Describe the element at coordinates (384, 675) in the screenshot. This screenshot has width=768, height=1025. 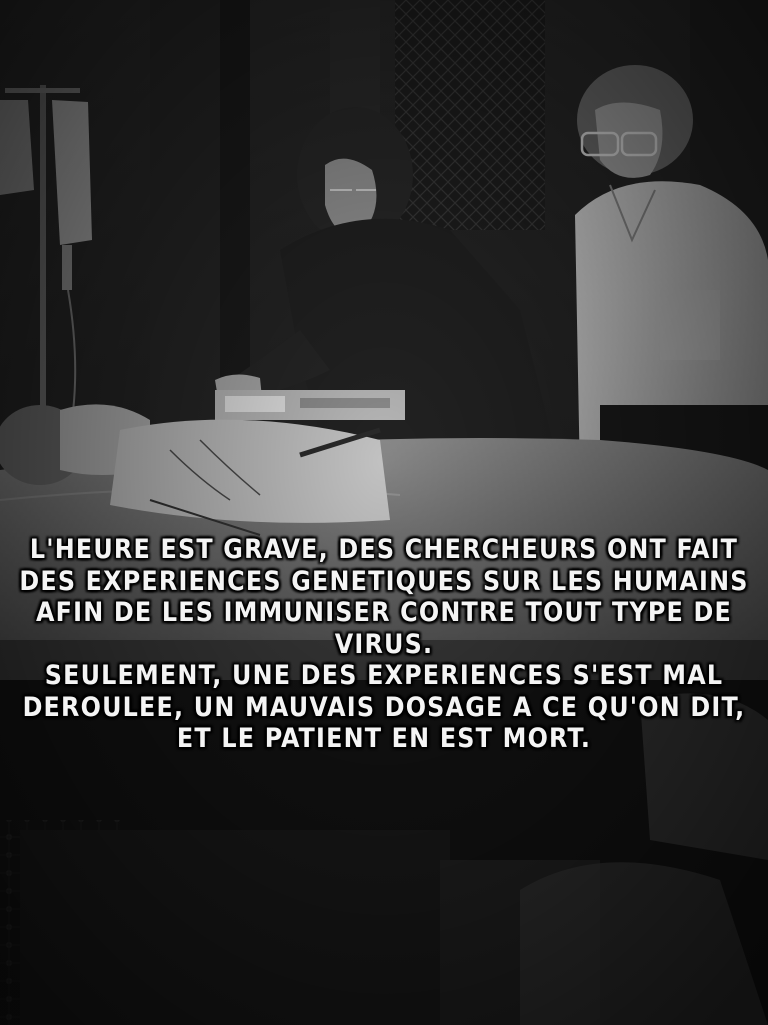
I see `caption-line-5: SEULEMENT, UNE DES EXPERIENCES S'EST MAL` at that location.